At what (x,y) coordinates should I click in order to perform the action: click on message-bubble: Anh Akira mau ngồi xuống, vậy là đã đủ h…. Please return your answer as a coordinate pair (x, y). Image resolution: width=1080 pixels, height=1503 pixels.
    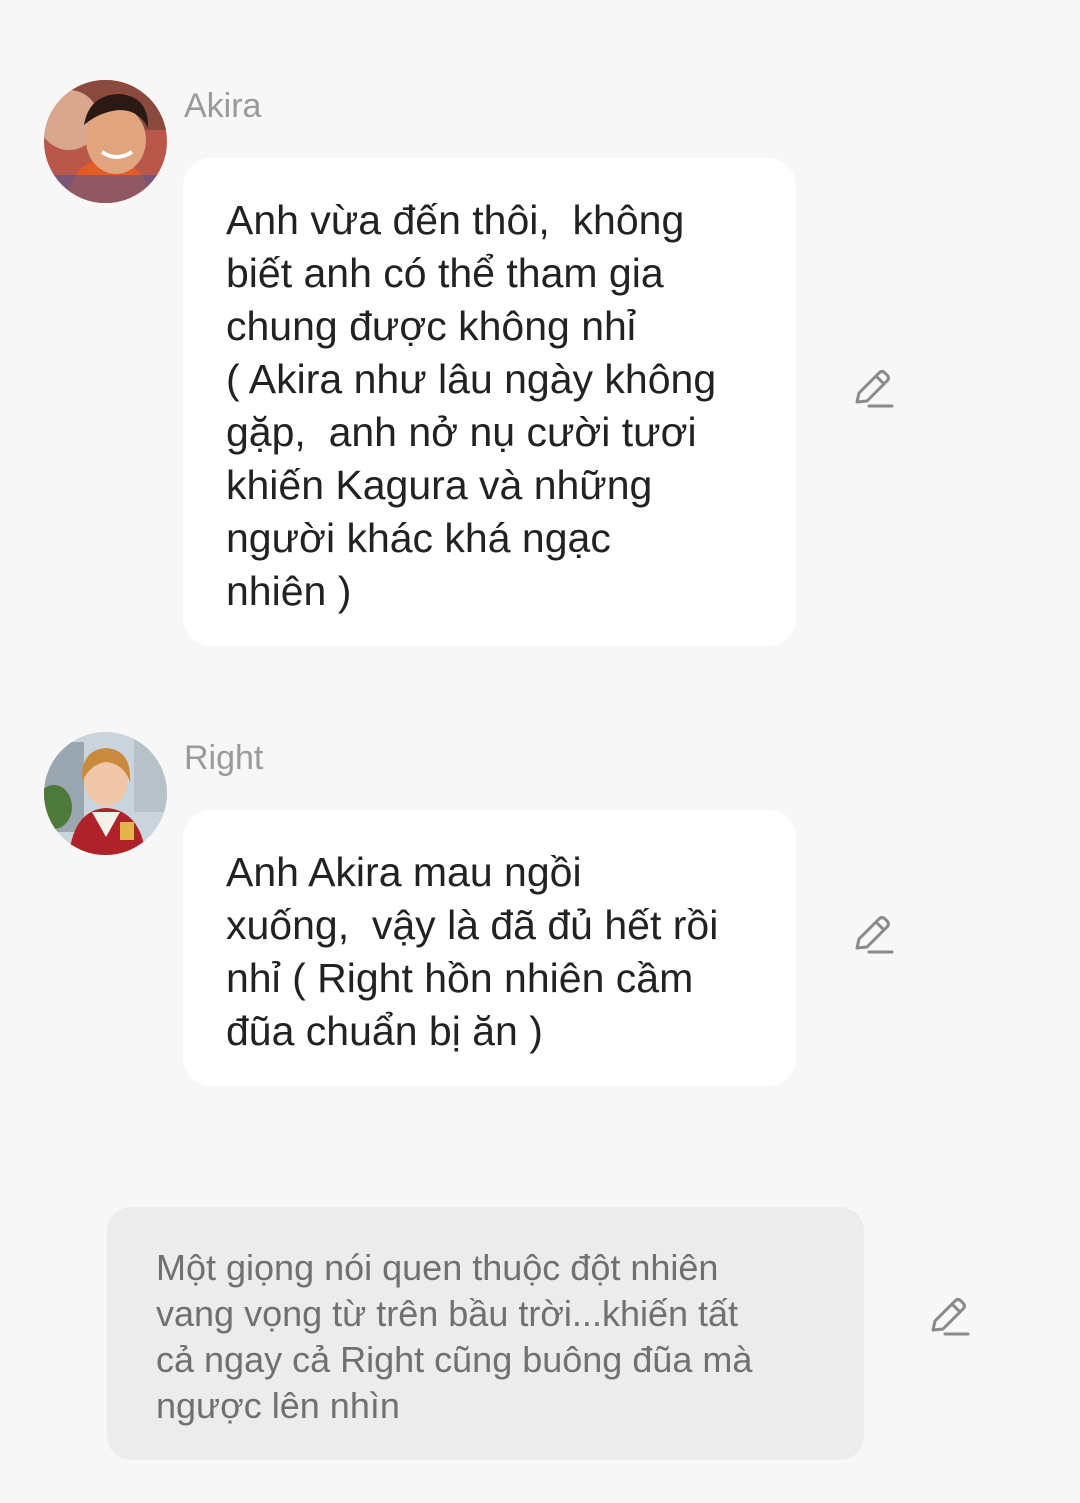
    Looking at the image, I should click on (489, 948).